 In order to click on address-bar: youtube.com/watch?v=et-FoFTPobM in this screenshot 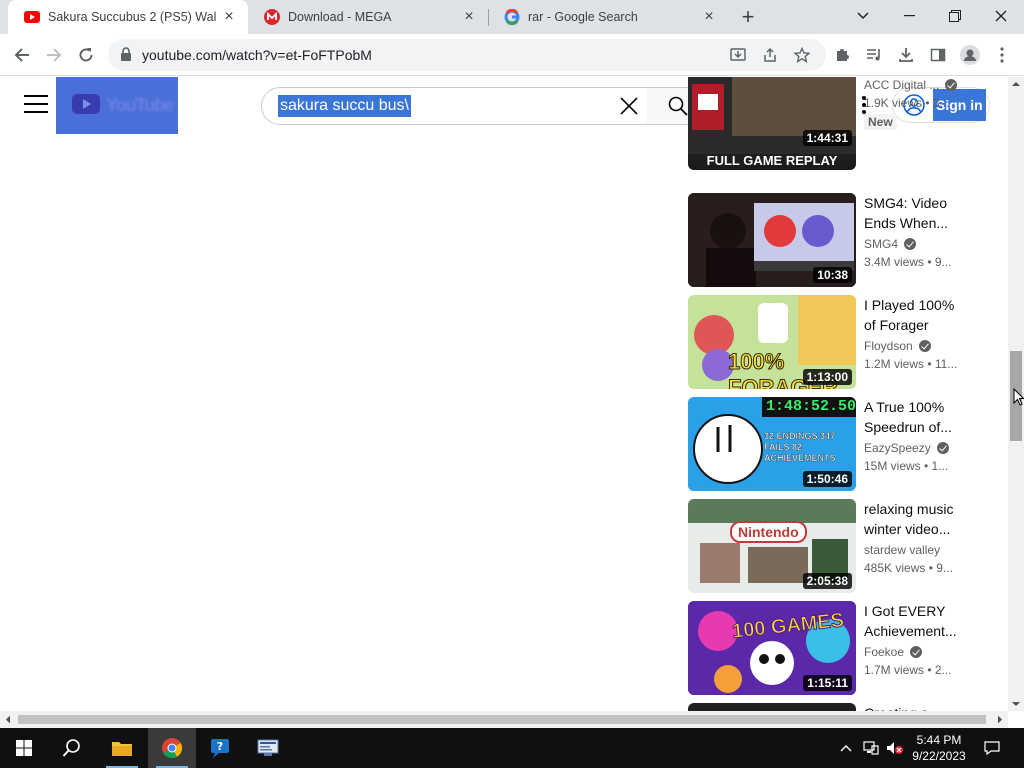, I will do `click(467, 55)`.